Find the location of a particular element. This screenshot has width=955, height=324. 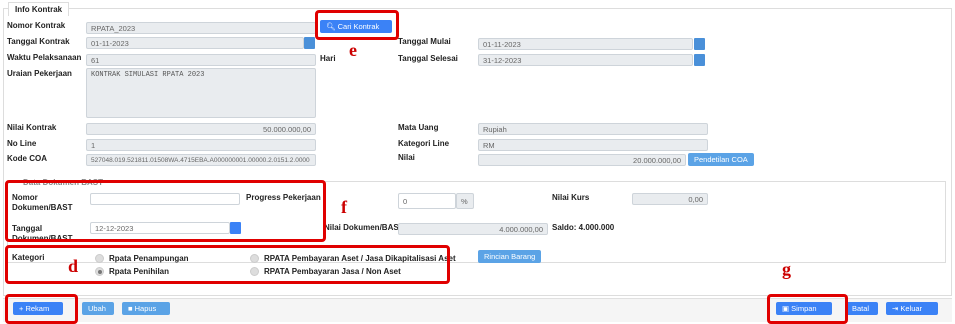

mata-uang-label: Mata Uang is located at coordinates (418, 127).